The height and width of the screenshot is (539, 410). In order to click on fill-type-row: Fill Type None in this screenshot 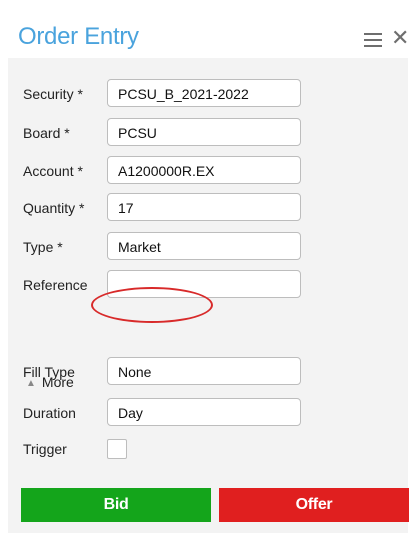, I will do `click(208, 372)`.